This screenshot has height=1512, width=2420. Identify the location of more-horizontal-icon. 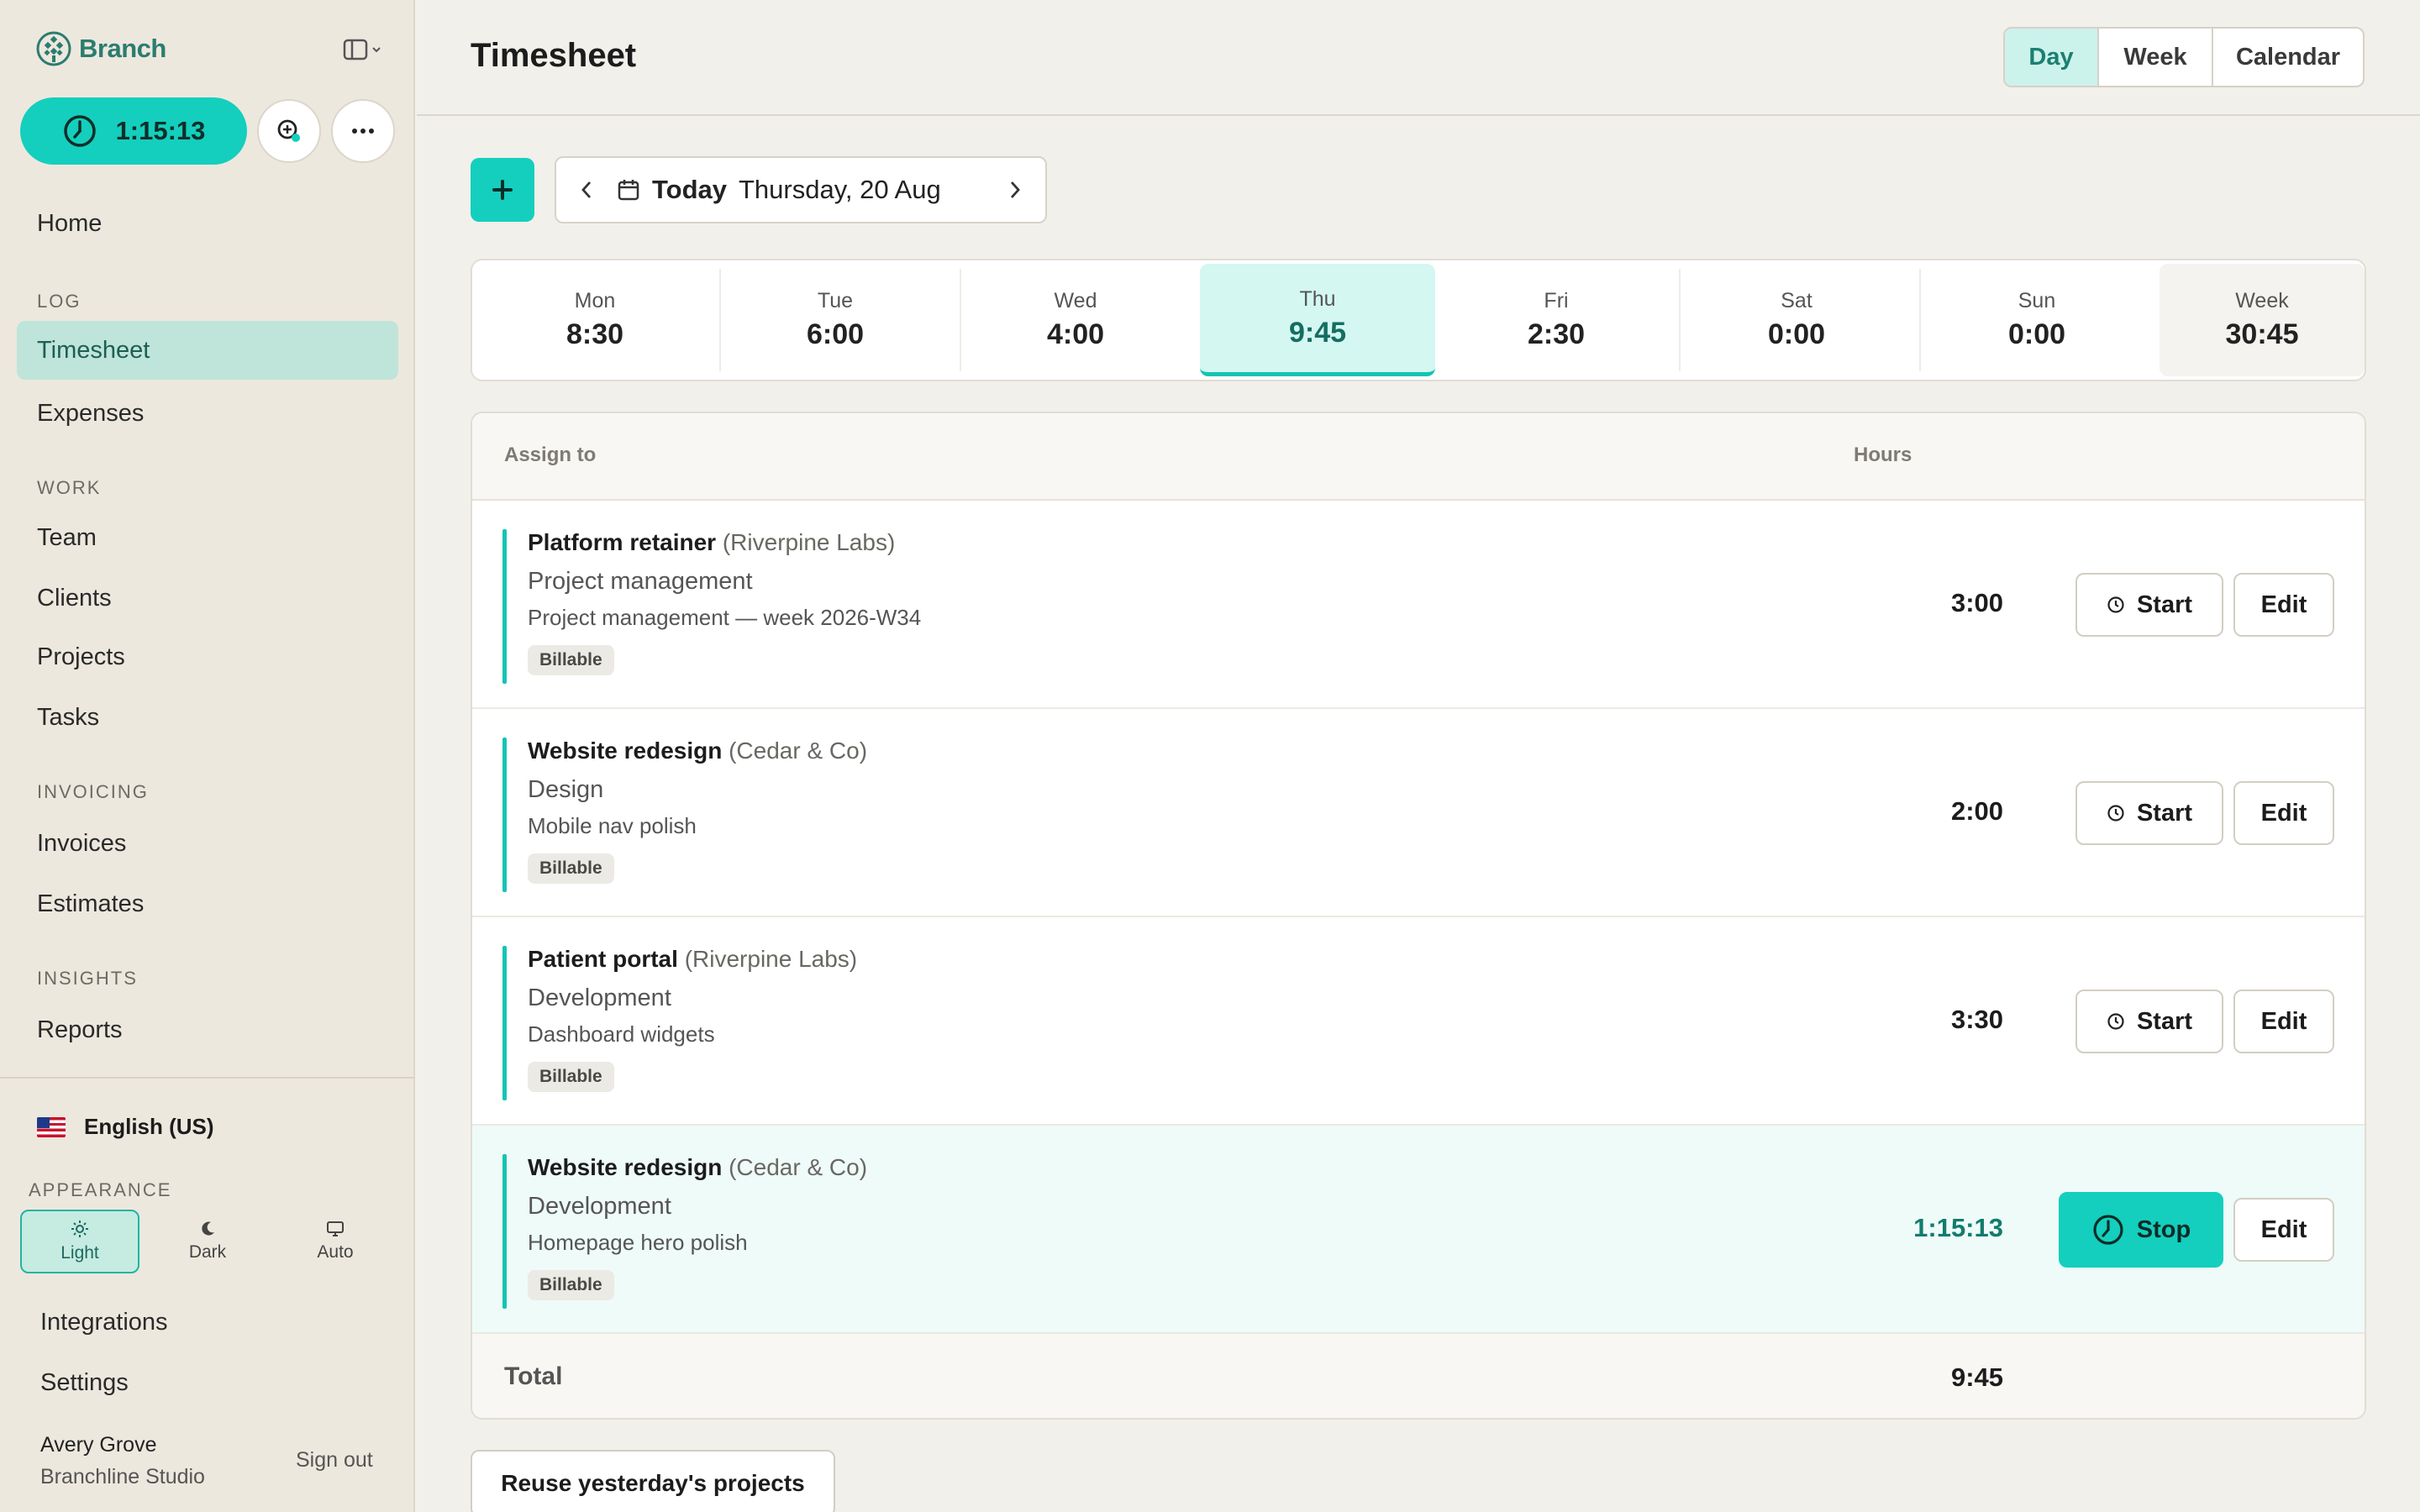
(363, 131).